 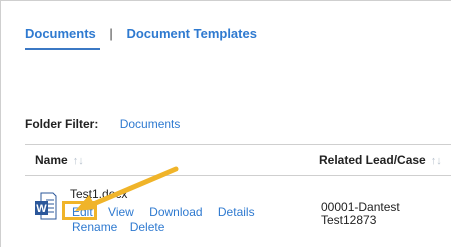 What do you see at coordinates (62, 124) in the screenshot?
I see `folder-filter-label: Folder Filter:` at bounding box center [62, 124].